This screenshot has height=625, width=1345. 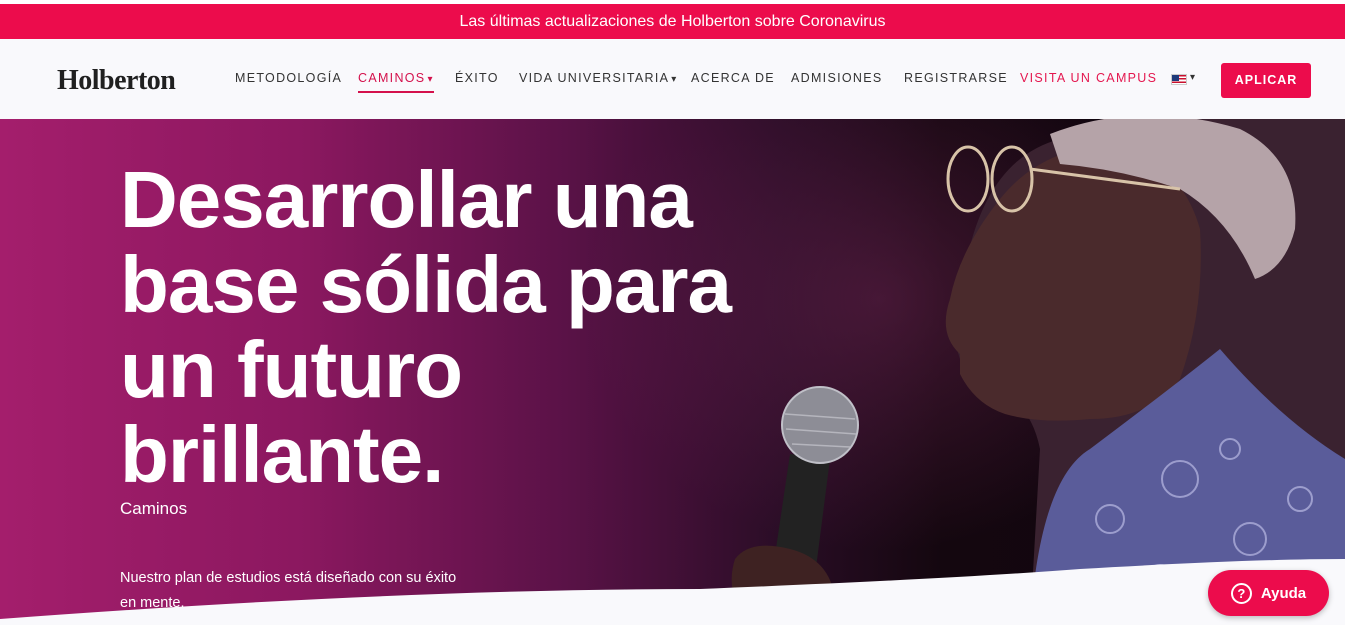 What do you see at coordinates (1241, 593) in the screenshot?
I see `question-circle-icon: ?` at bounding box center [1241, 593].